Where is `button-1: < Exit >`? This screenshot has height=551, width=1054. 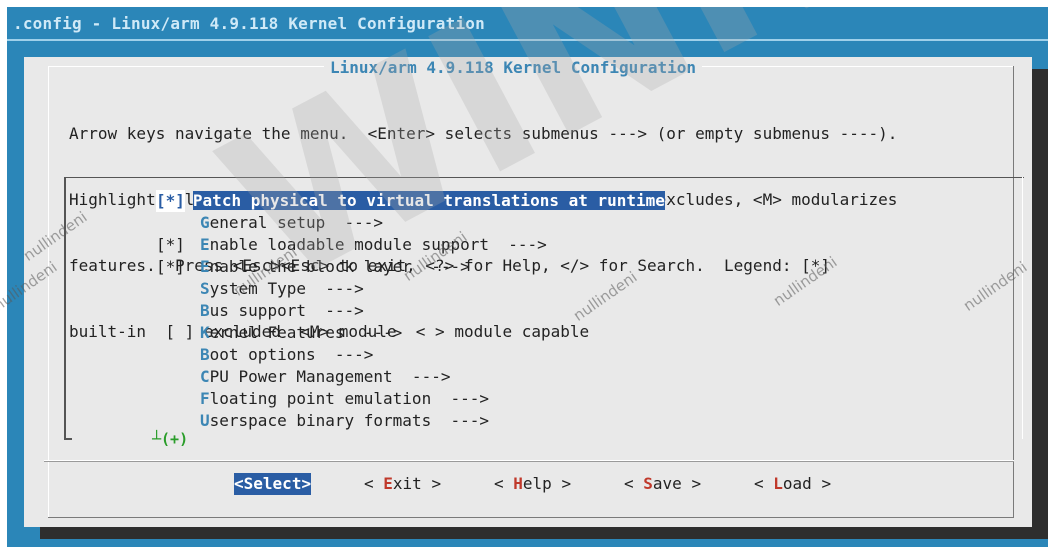
button-1: < Exit > is located at coordinates (402, 484).